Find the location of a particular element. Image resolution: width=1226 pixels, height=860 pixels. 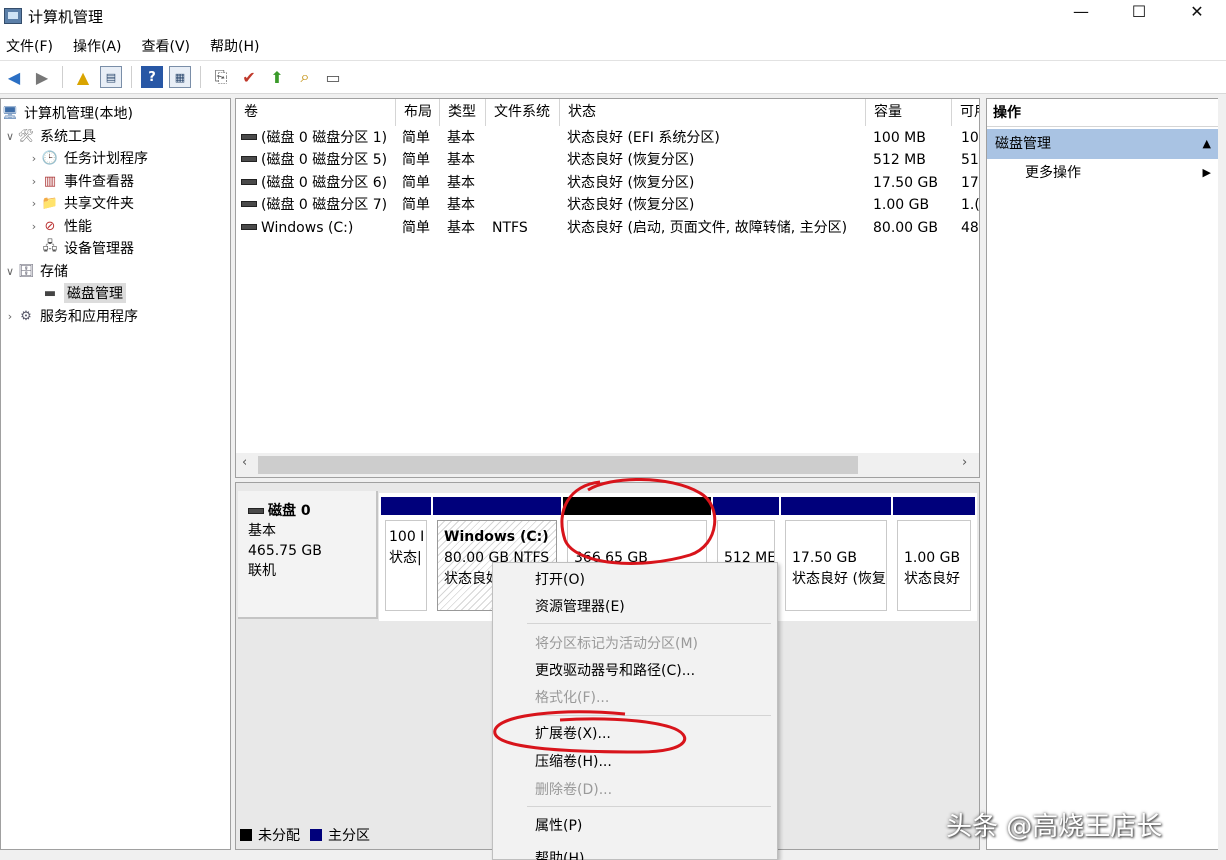

partition-efi: 100 I 状态| is located at coordinates (406, 556).